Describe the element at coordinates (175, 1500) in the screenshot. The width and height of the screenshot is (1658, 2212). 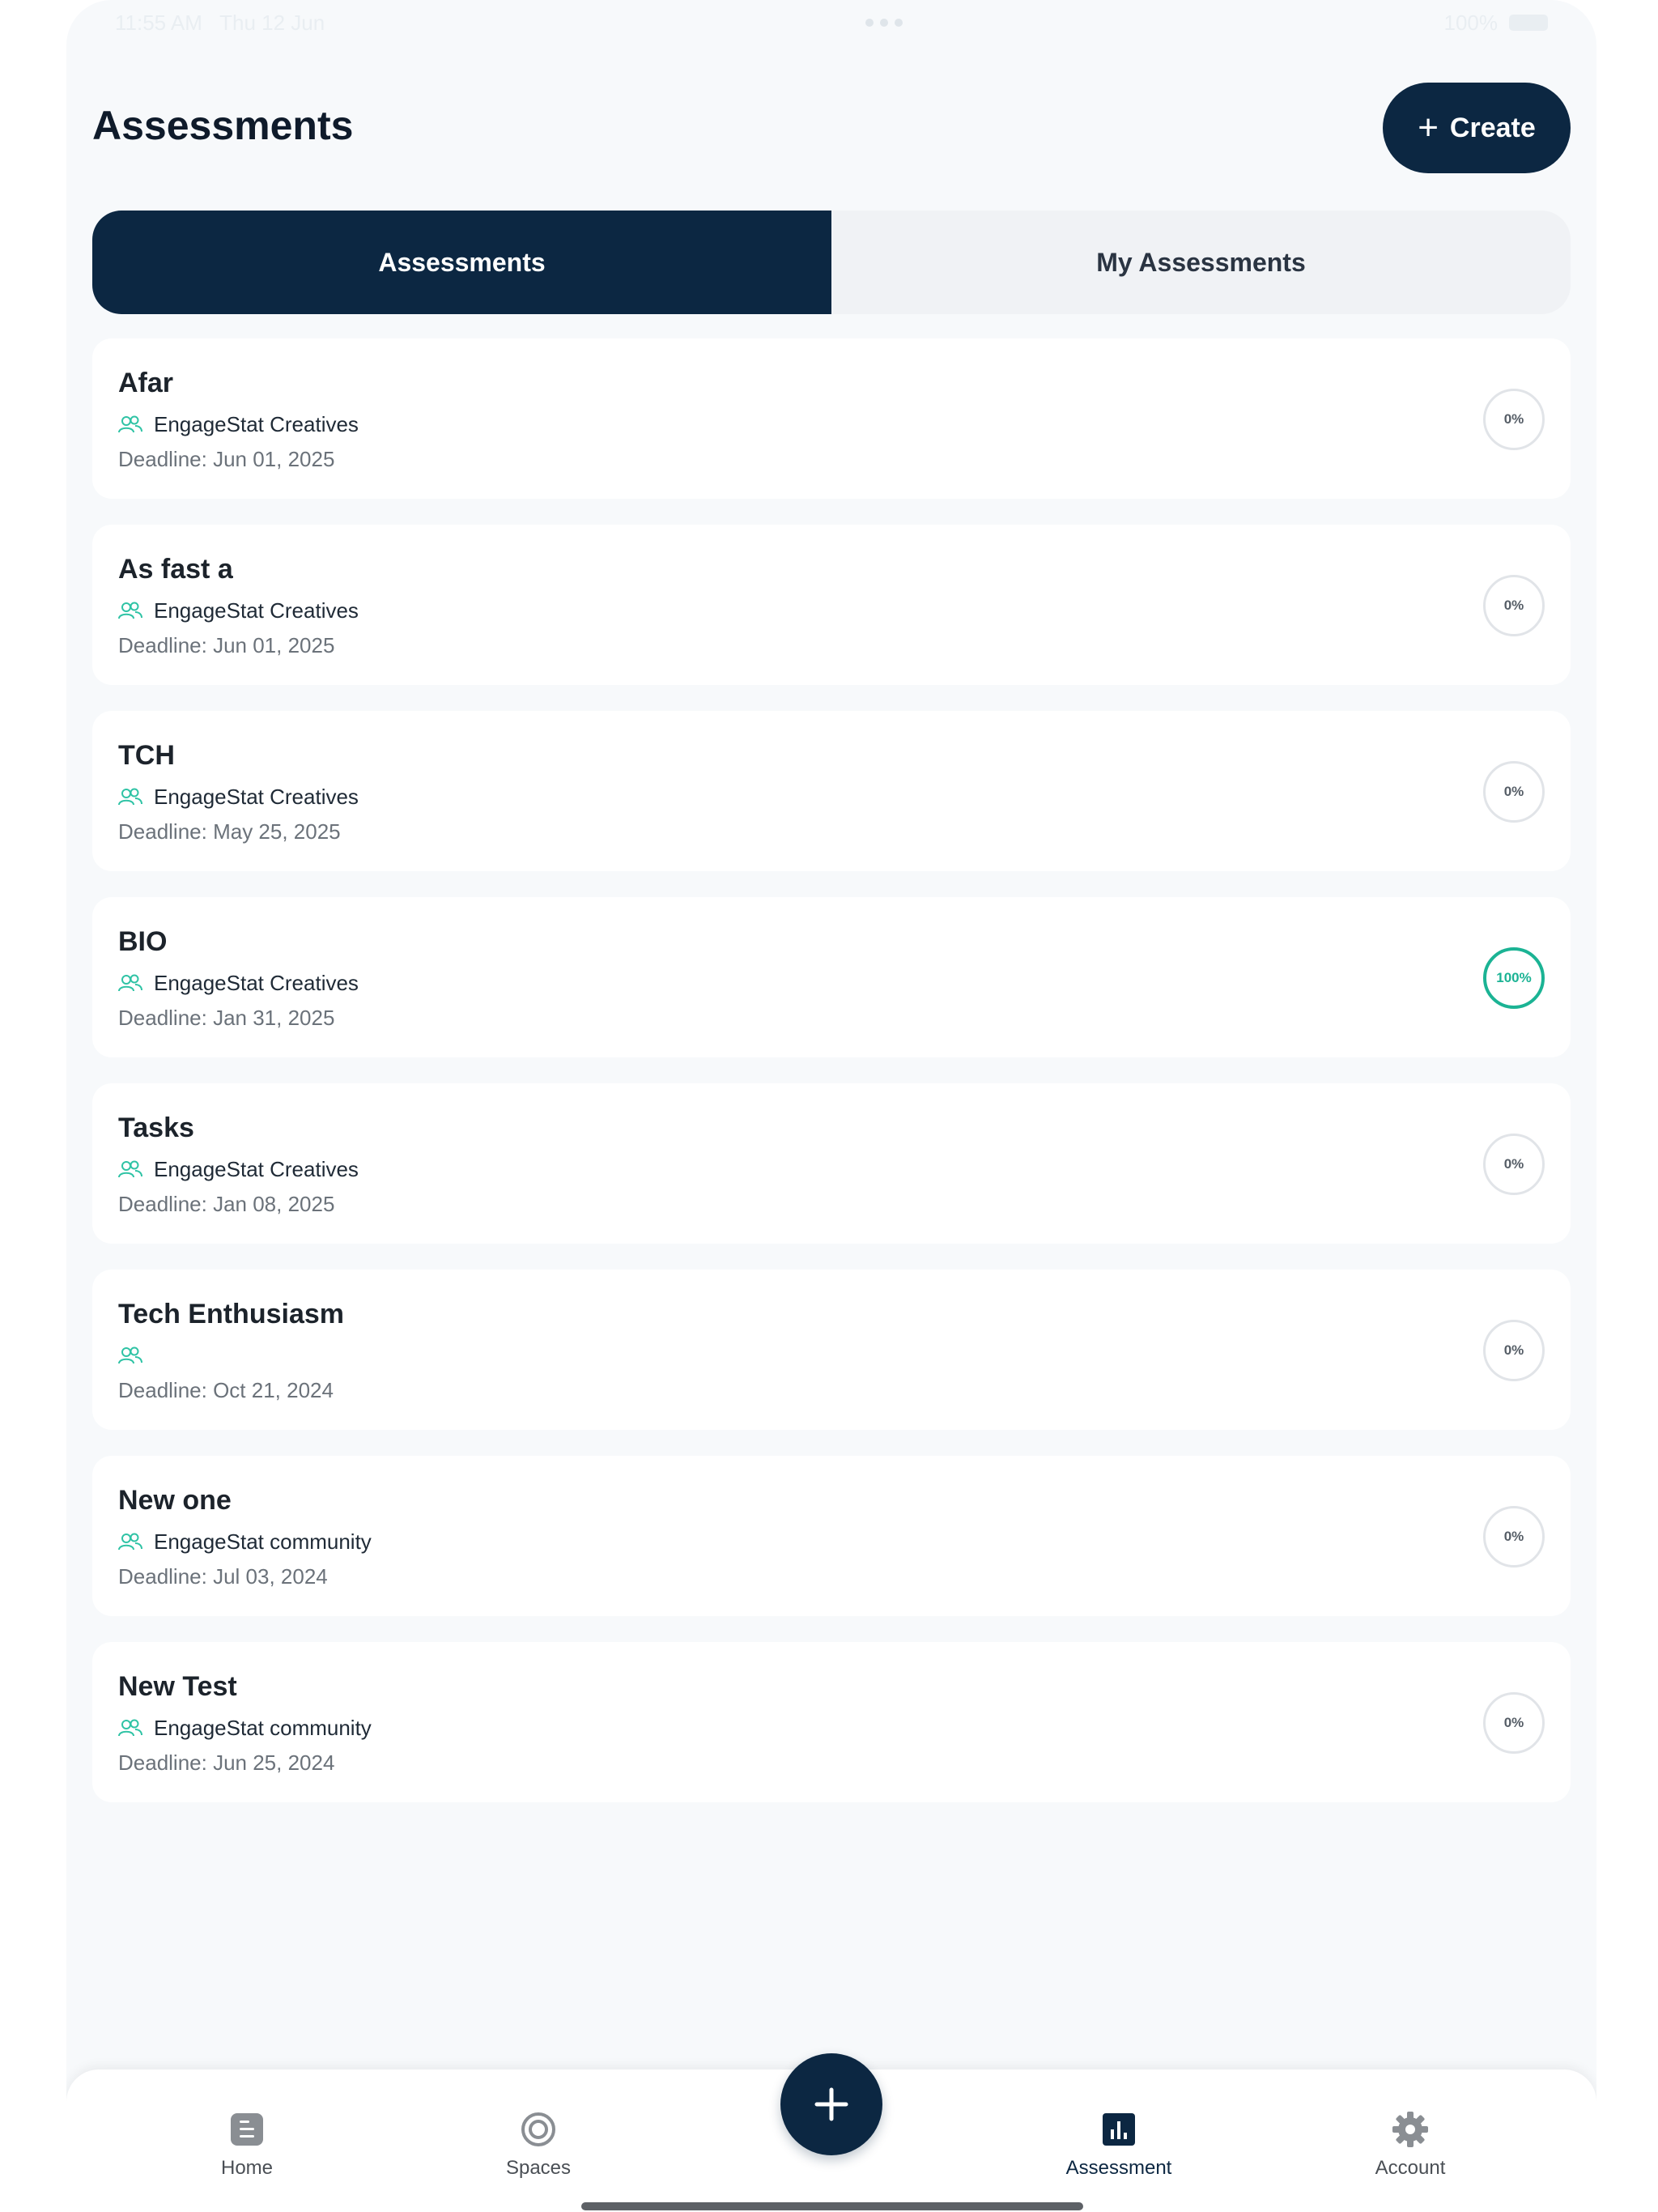
I see `assessment-title: New one` at that location.